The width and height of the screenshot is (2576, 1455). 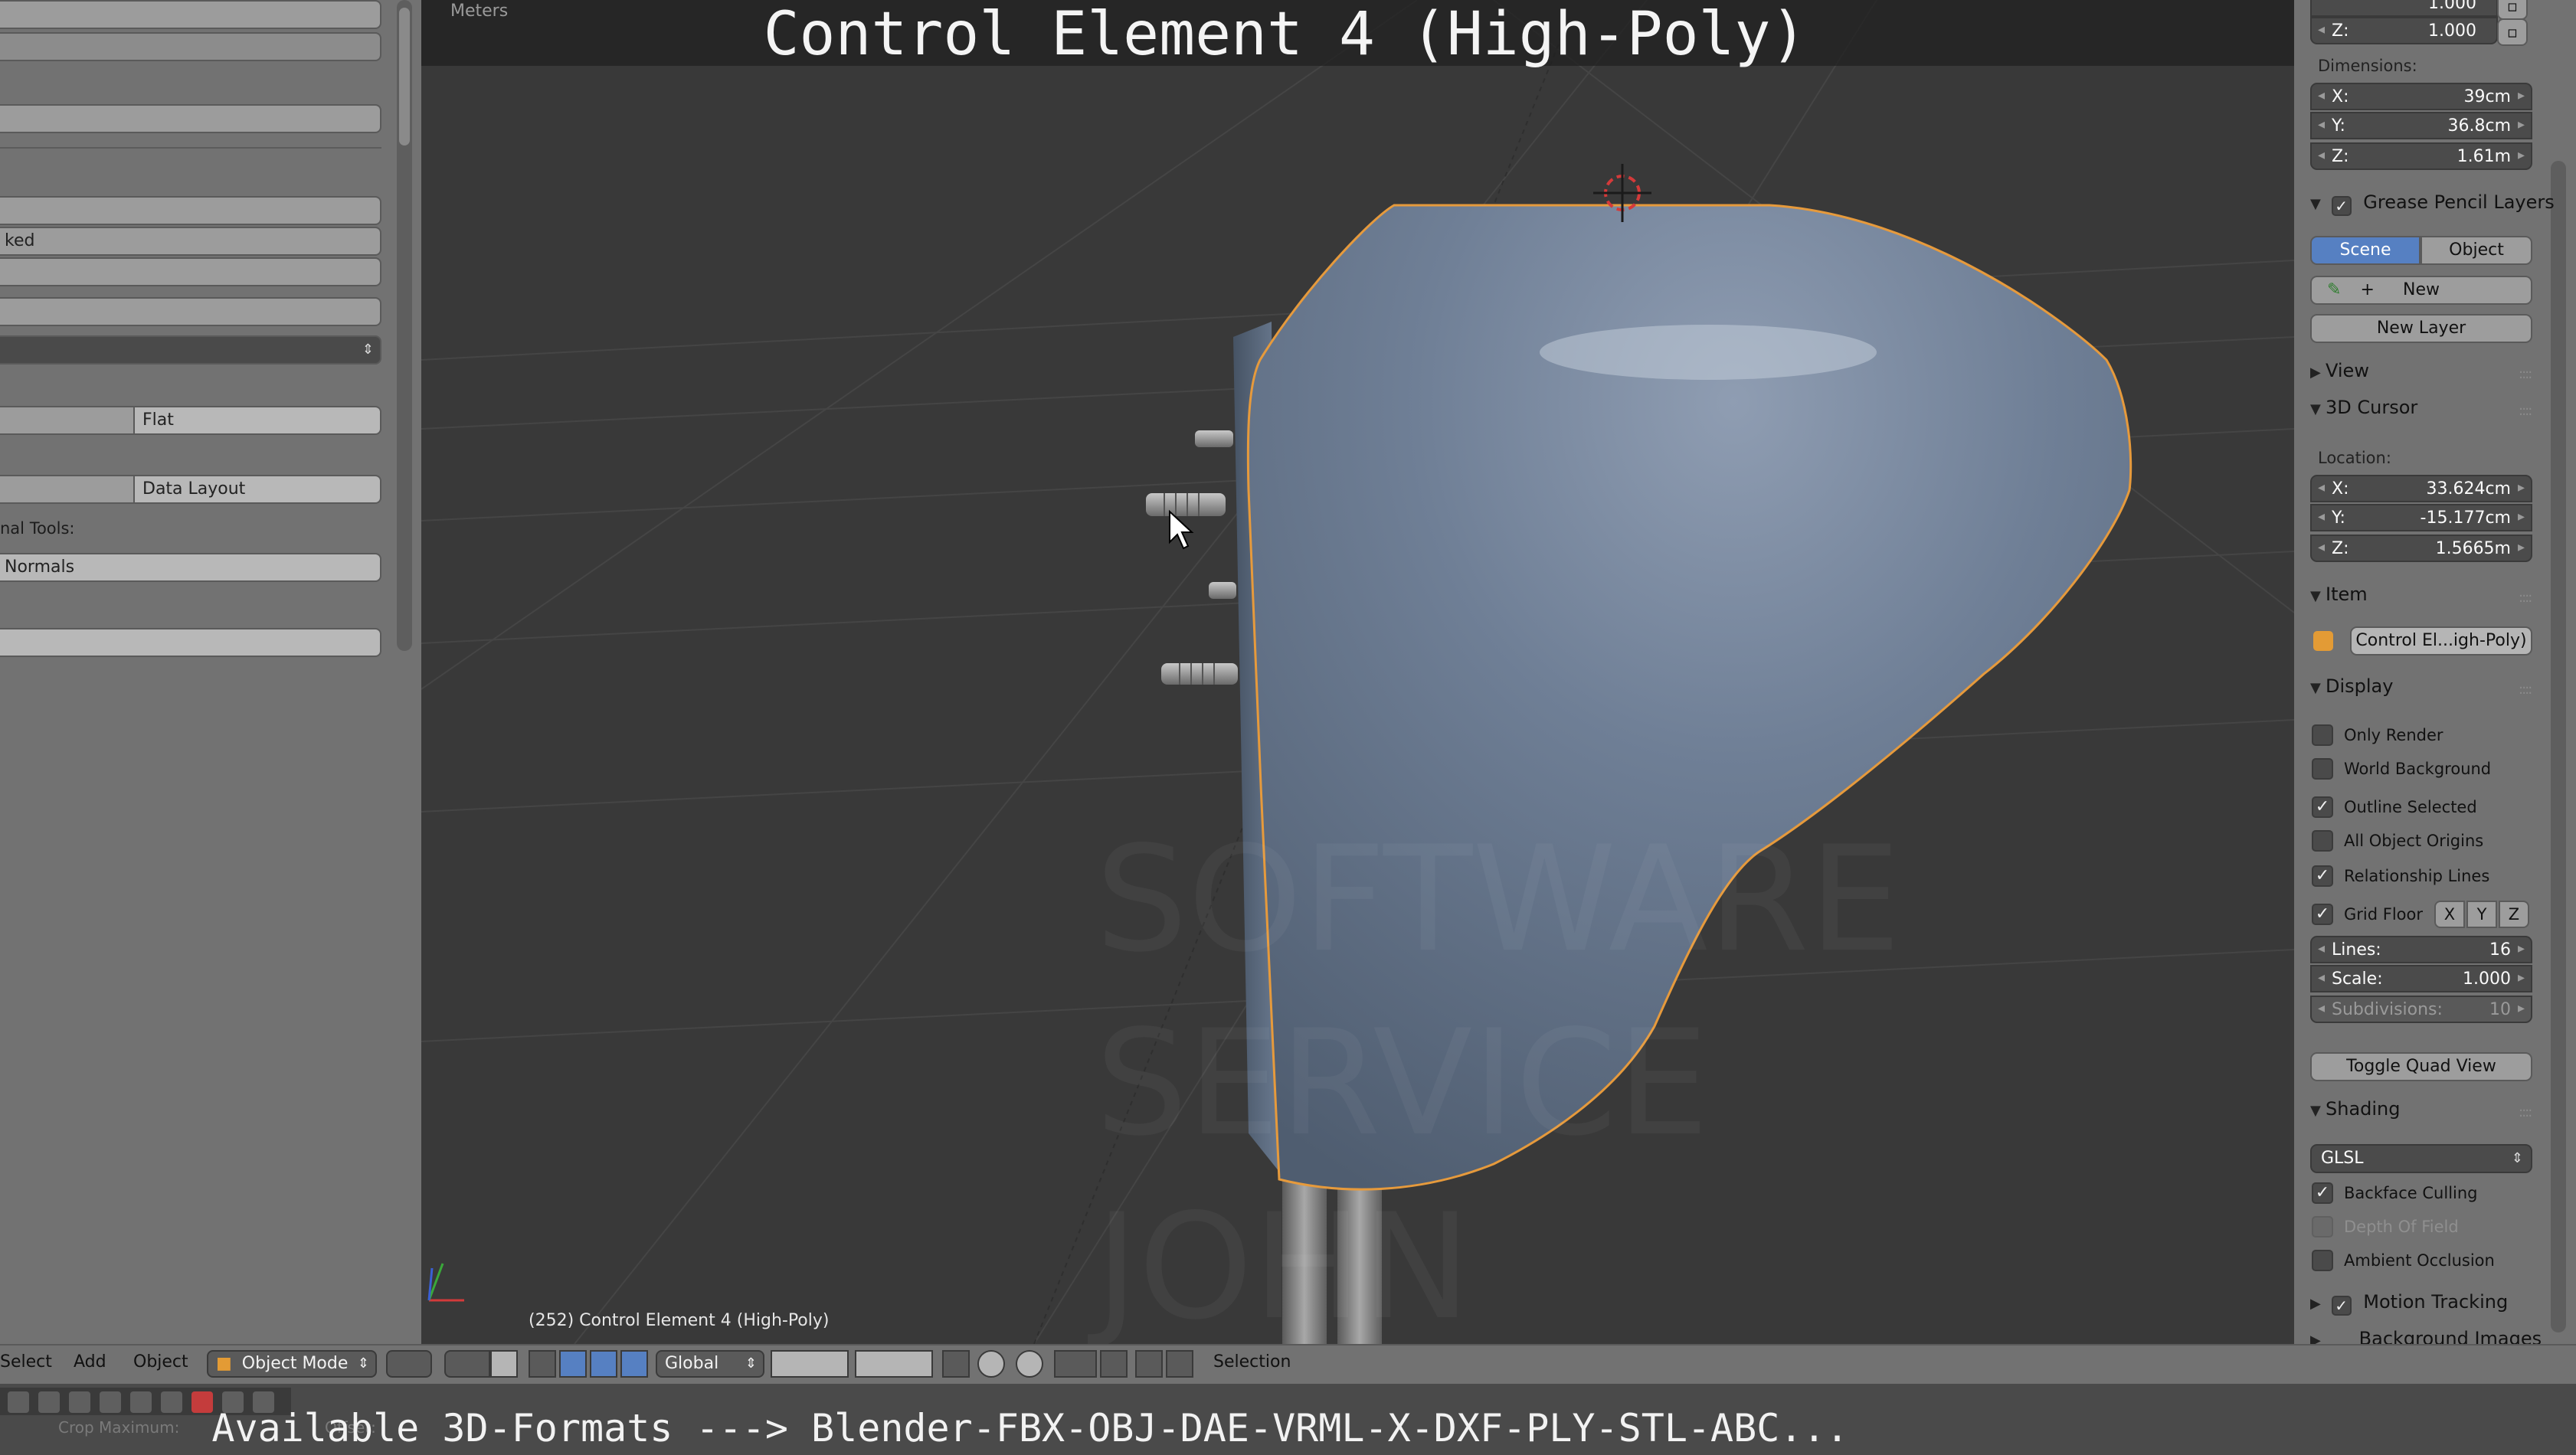 I want to click on svg-text: SOFTWARE, so click(x=1498, y=900).